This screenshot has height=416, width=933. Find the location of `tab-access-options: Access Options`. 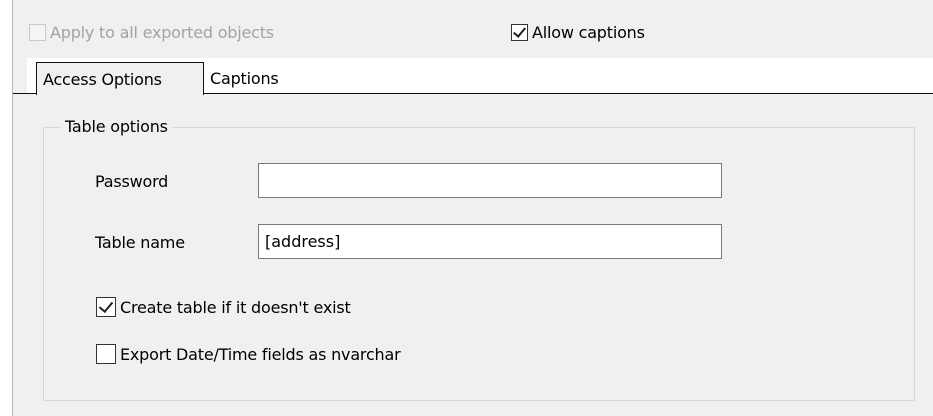

tab-access-options: Access Options is located at coordinates (120, 78).